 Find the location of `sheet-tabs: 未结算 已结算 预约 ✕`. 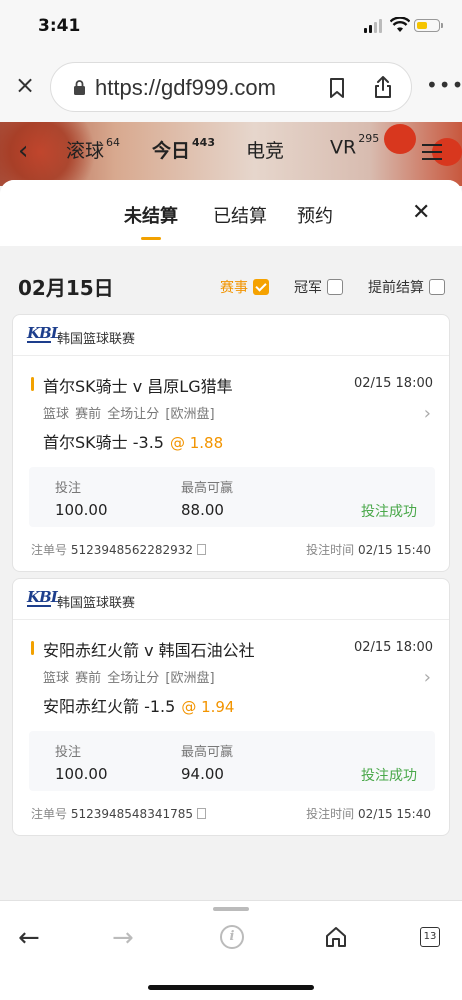

sheet-tabs: 未结算 已结算 预约 ✕ is located at coordinates (231, 213).